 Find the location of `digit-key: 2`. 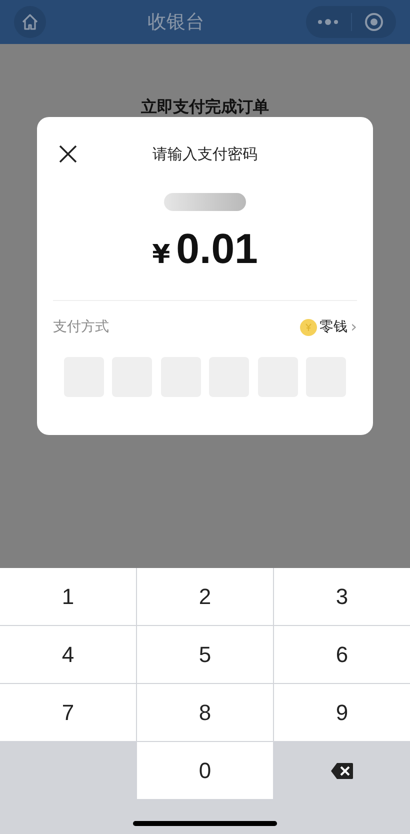

digit-key: 2 is located at coordinates (205, 596).